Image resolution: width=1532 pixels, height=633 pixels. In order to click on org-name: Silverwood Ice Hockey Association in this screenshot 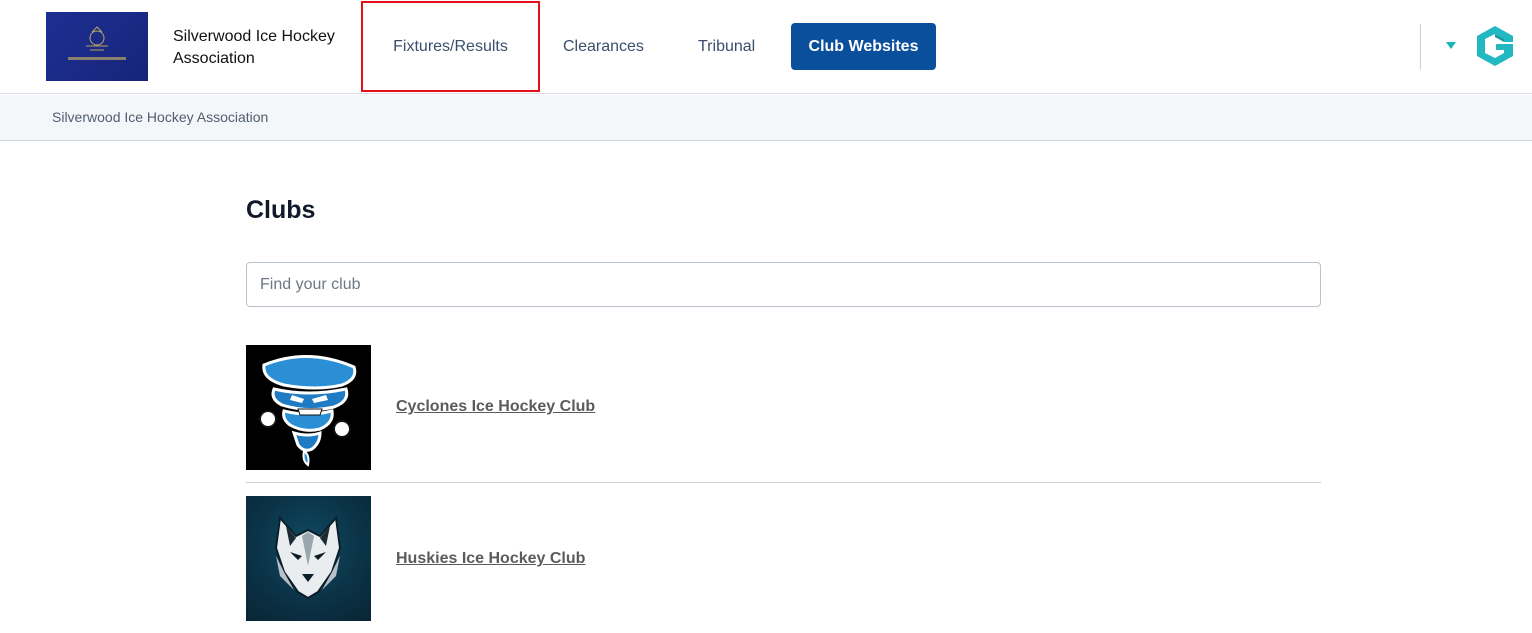, I will do `click(258, 48)`.